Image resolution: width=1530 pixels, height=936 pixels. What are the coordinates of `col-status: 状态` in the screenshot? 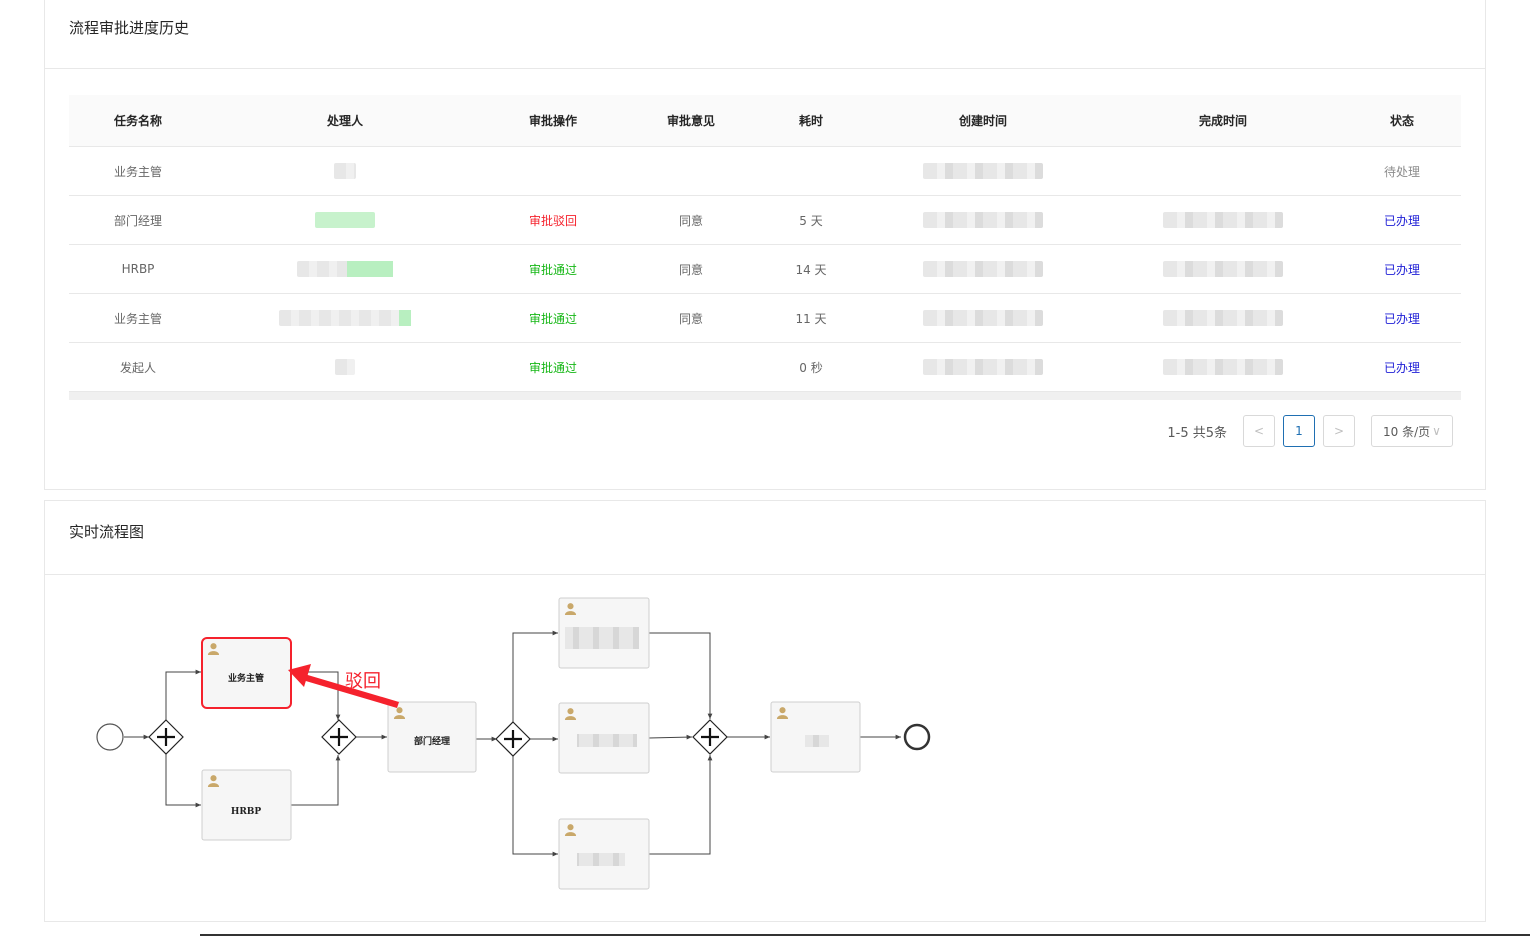 It's located at (1401, 121).